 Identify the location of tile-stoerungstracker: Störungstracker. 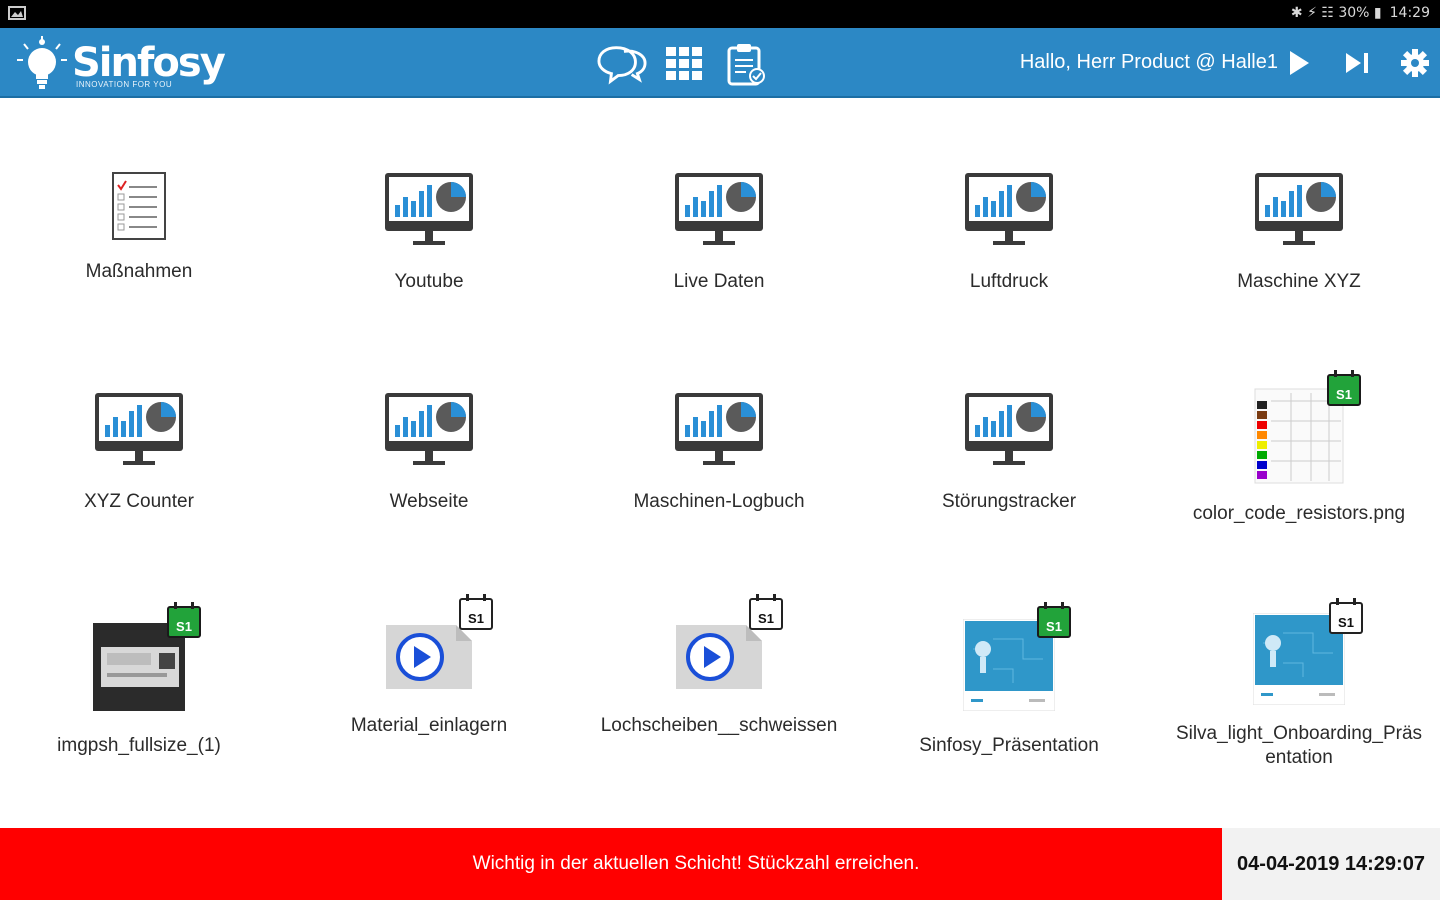
(1009, 445).